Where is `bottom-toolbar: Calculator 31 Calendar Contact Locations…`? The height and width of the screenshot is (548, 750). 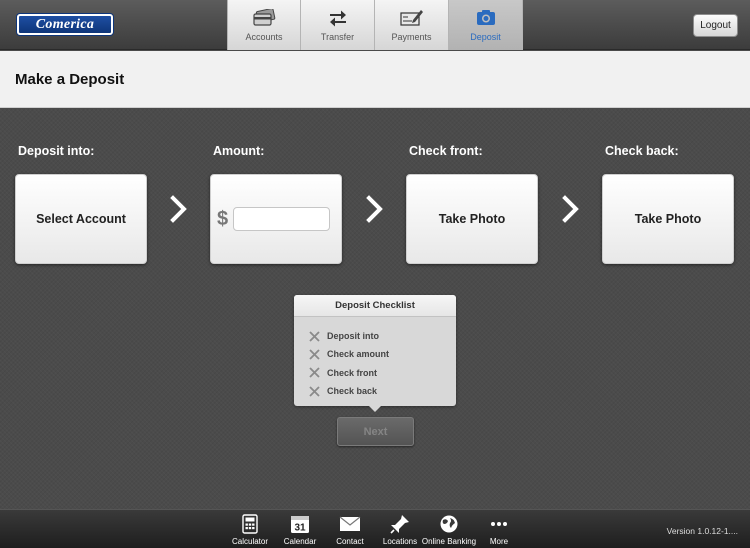
bottom-toolbar: Calculator 31 Calendar Contact Locations… is located at coordinates (375, 528).